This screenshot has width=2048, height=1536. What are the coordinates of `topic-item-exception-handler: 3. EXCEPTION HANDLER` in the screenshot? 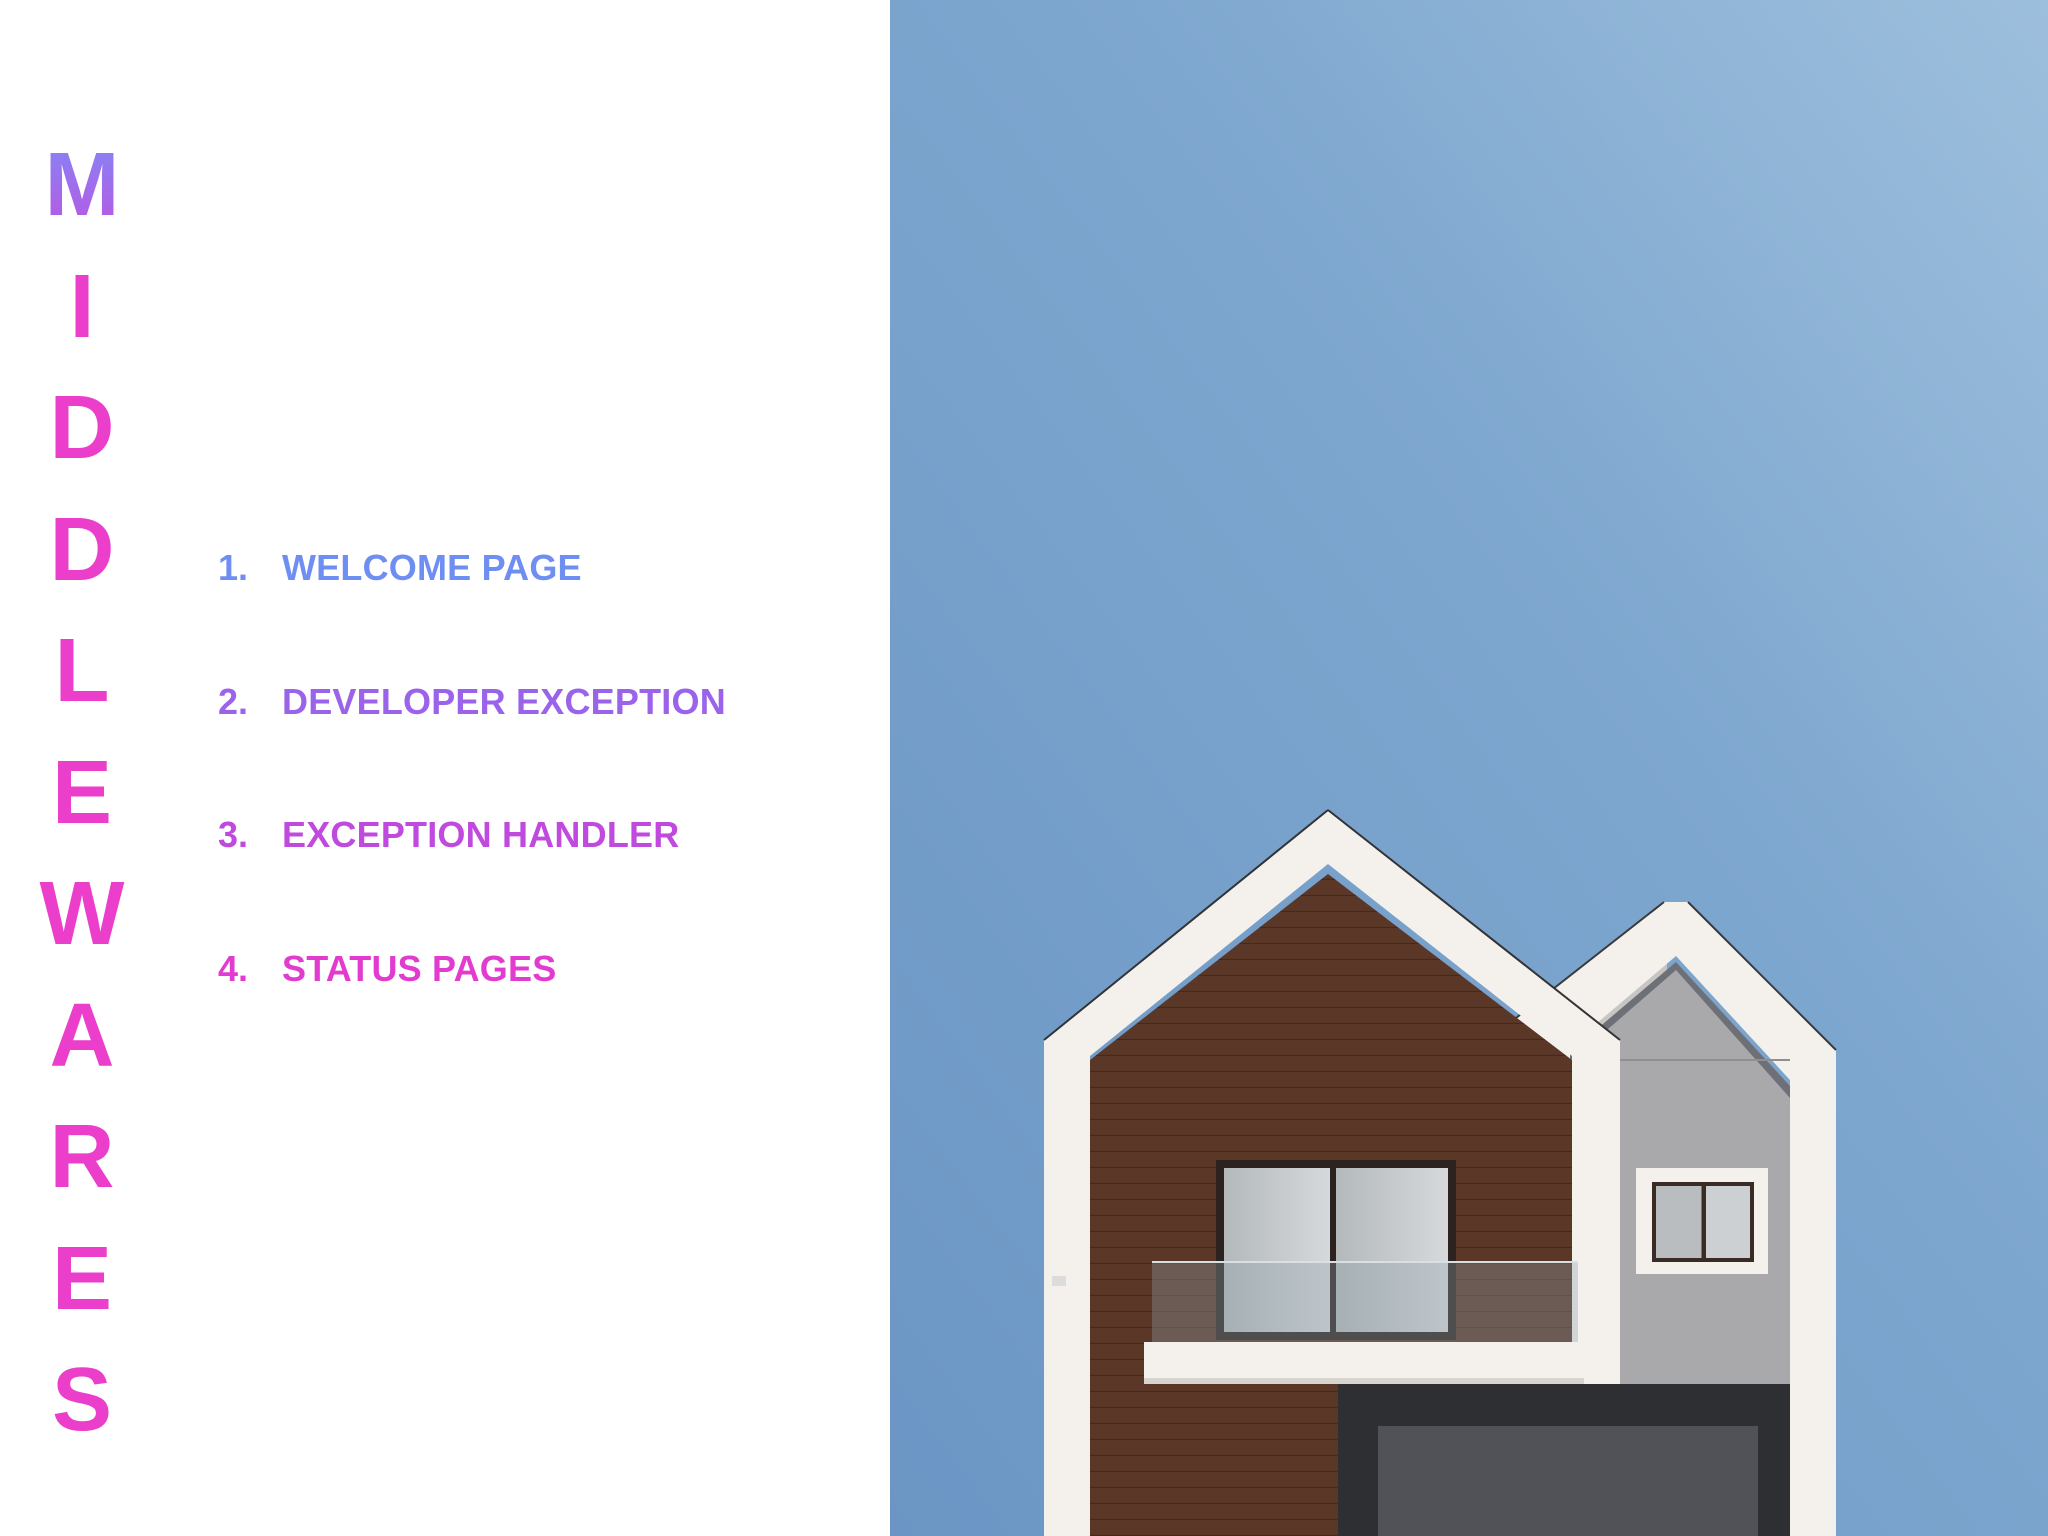 It's located at (448, 835).